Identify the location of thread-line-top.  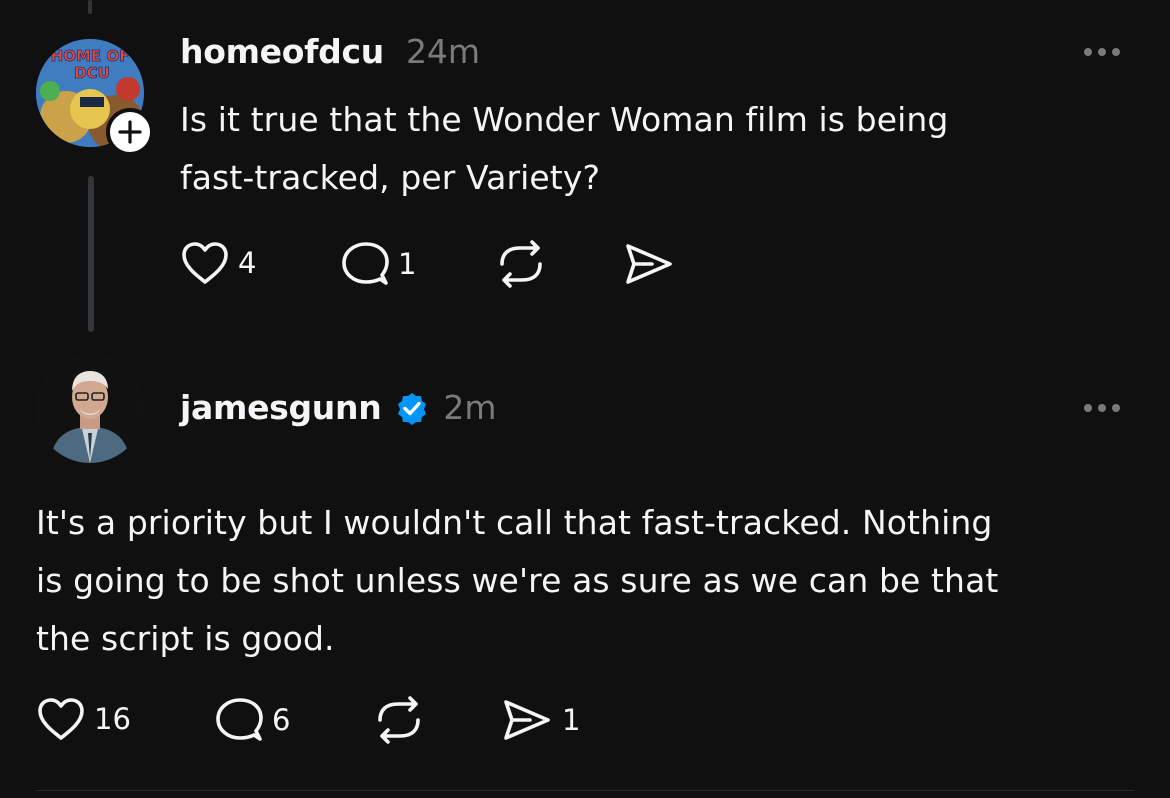
(90, 7).